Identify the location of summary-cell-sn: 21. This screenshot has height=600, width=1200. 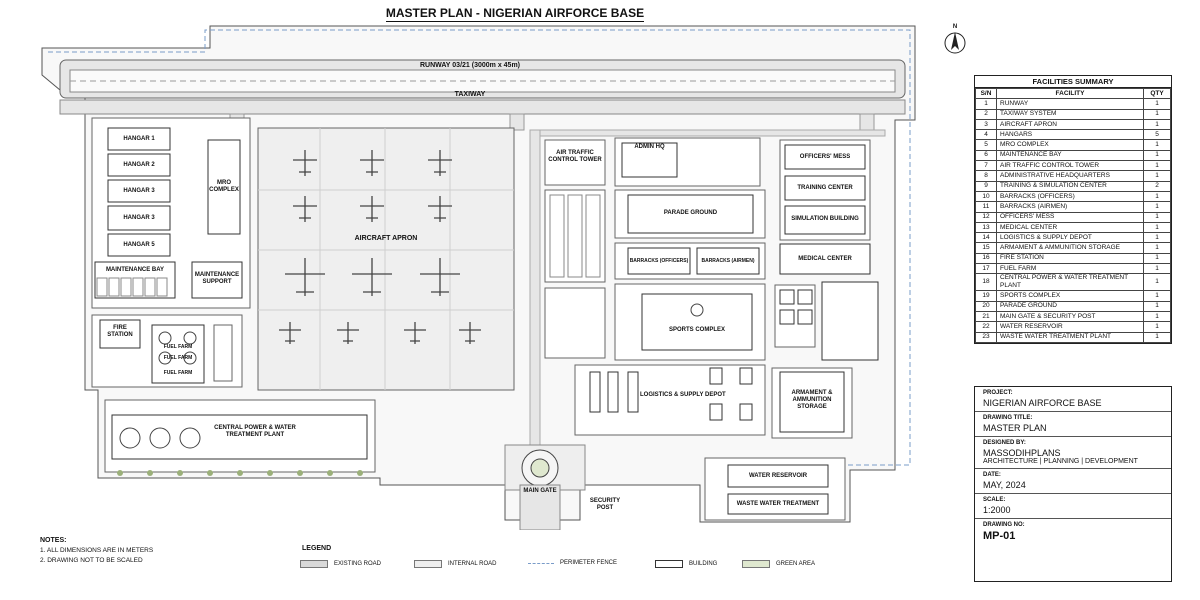
(986, 316).